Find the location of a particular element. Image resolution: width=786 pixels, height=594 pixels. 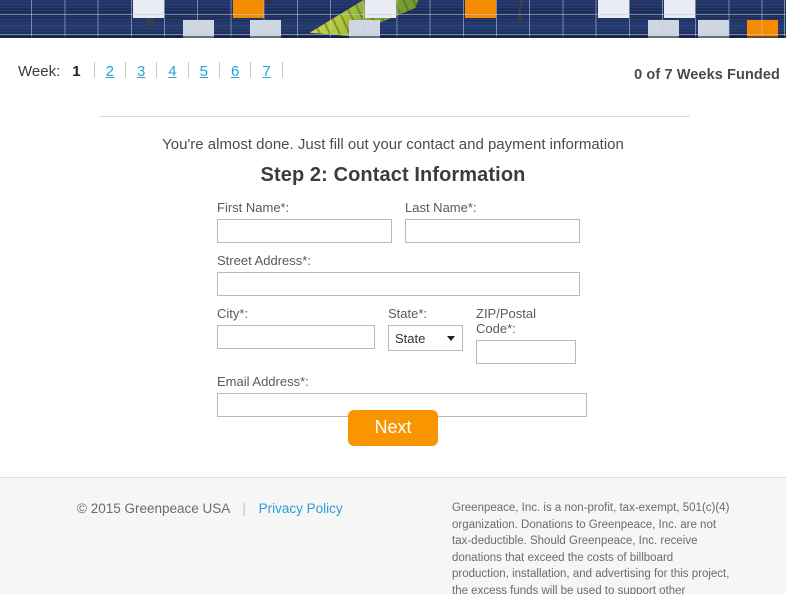

next-button: Next is located at coordinates (393, 428).